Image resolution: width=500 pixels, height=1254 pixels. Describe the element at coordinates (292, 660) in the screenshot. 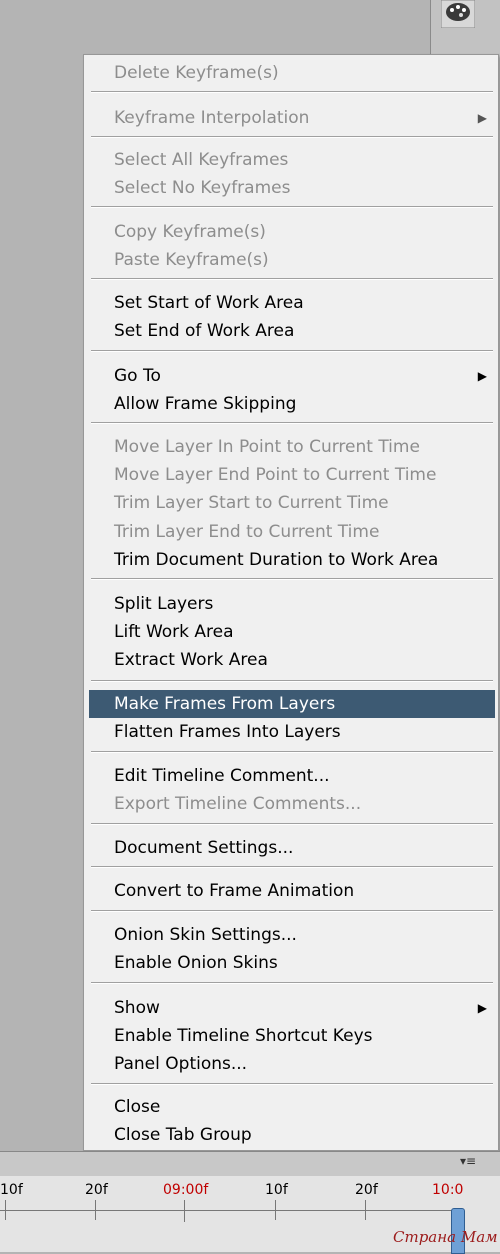

I see `menu-item-extract-work-area: Extract Work Area` at that location.